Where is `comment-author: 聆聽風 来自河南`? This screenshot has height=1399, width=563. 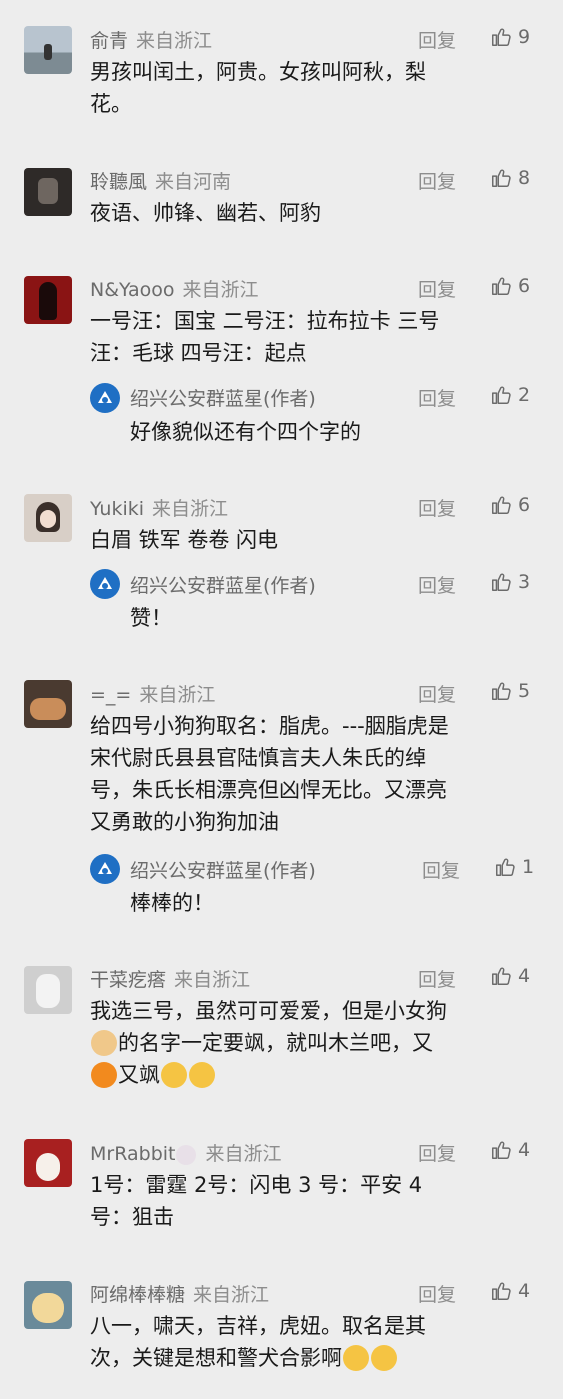
comment-author: 聆聽風 来自河南 is located at coordinates (160, 180).